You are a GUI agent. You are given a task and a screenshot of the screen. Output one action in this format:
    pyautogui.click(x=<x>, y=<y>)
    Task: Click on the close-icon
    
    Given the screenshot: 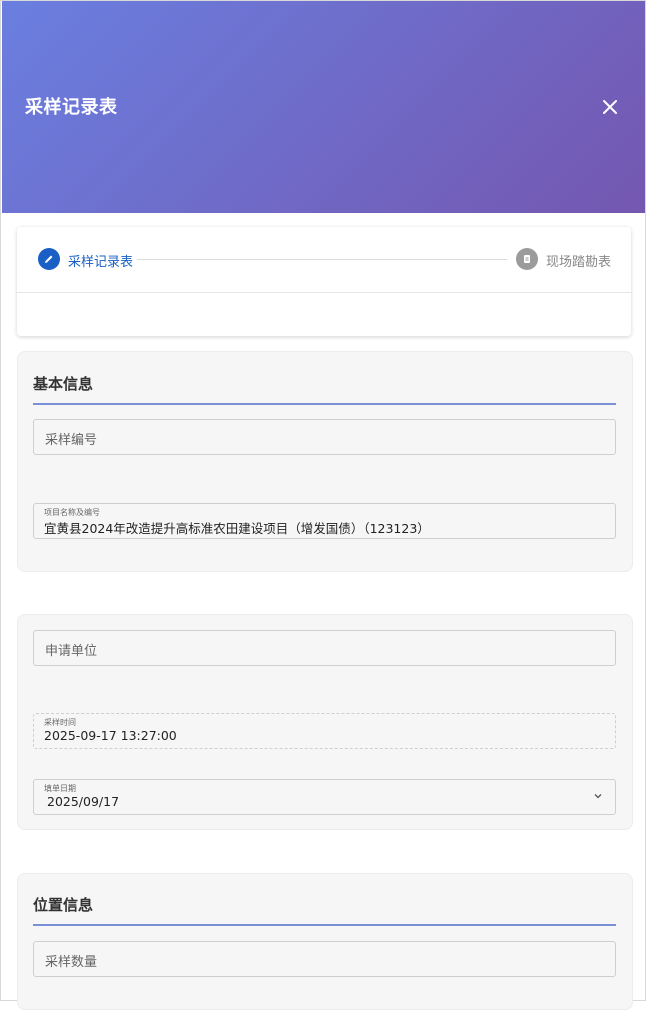 What is the action you would take?
    pyautogui.click(x=610, y=107)
    